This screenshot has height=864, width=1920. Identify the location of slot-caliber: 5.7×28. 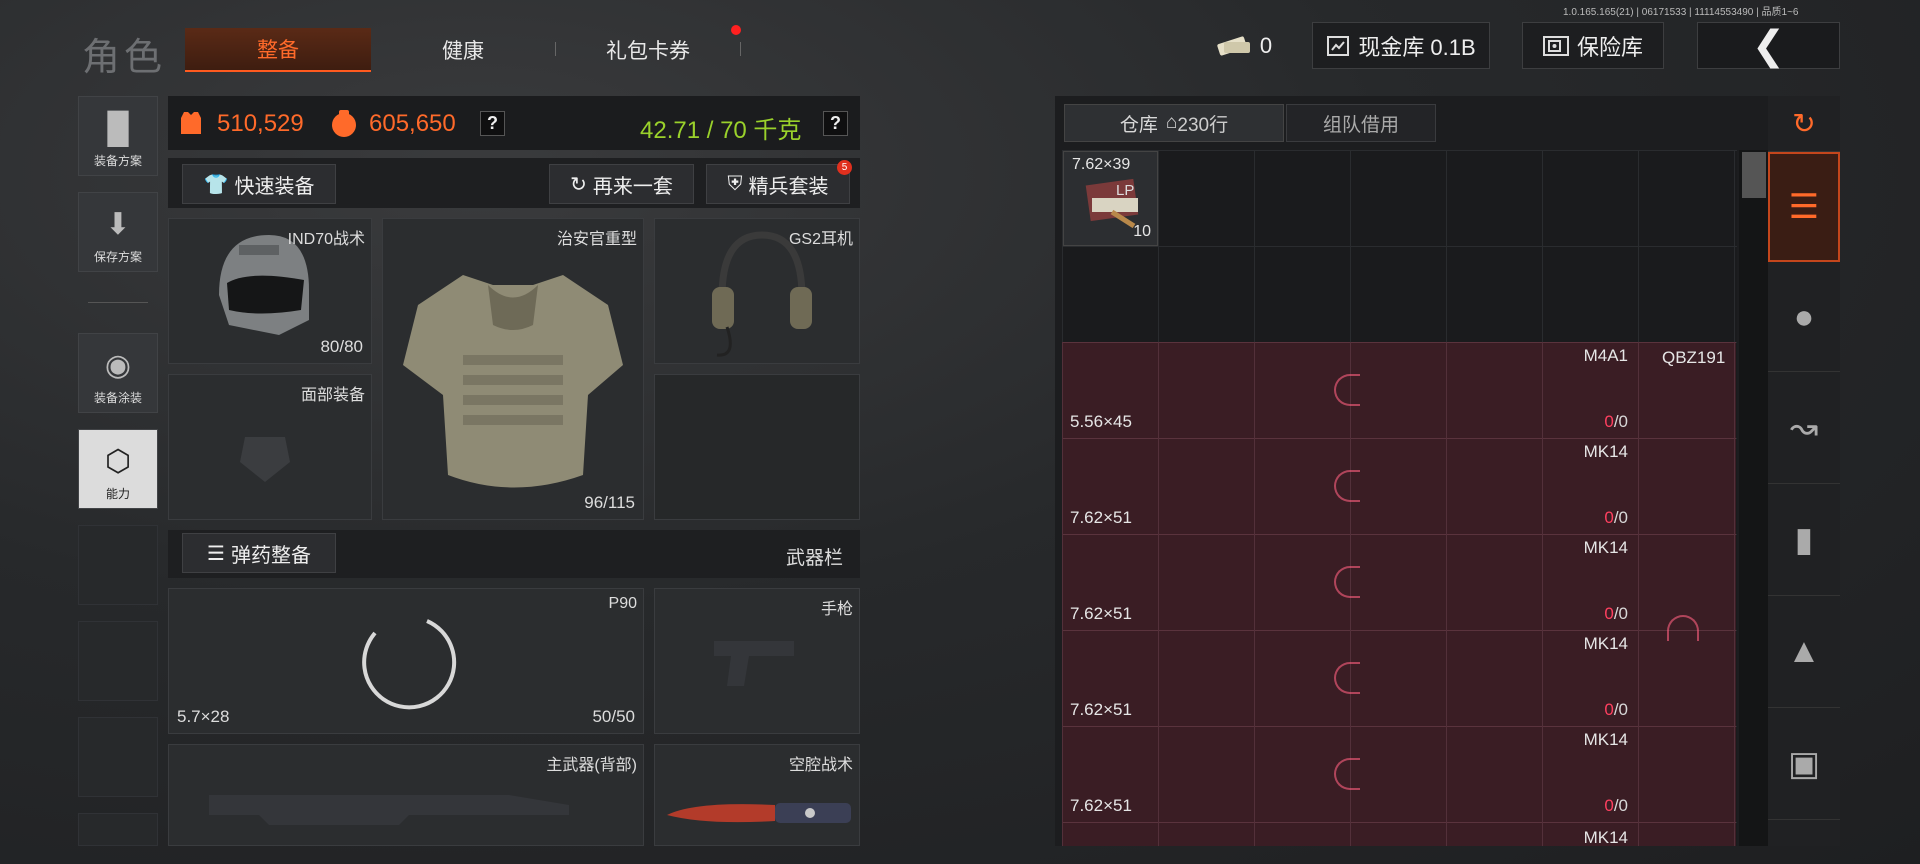
(203, 716).